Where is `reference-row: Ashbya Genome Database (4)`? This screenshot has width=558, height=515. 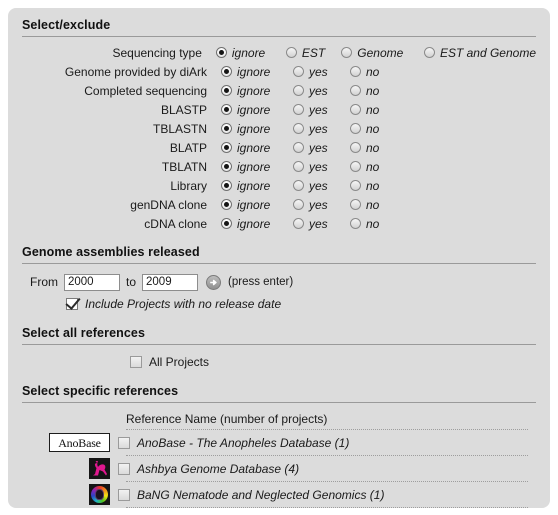 reference-row: Ashbya Genome Database (4) is located at coordinates (279, 468).